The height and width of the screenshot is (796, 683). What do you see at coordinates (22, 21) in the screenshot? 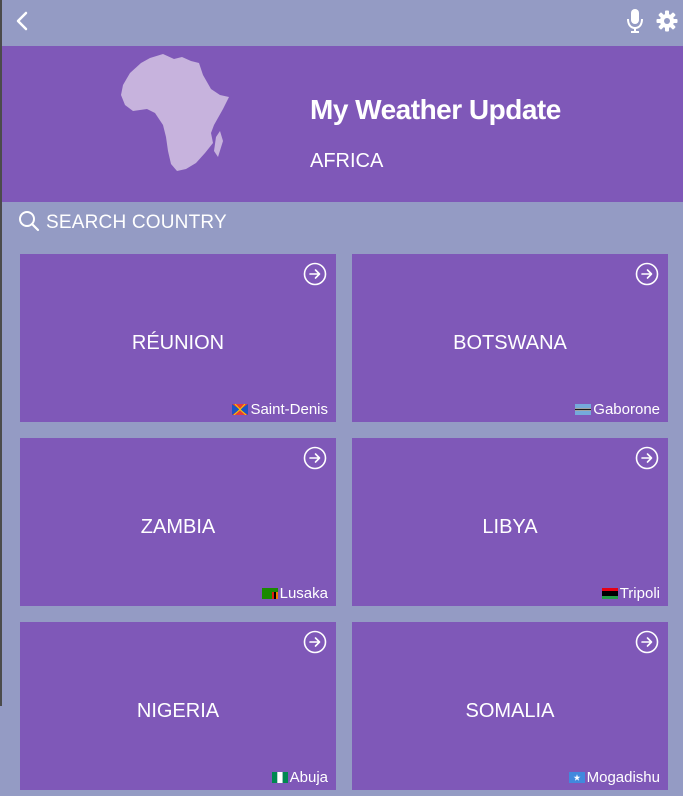
I see `back-chevron-icon` at bounding box center [22, 21].